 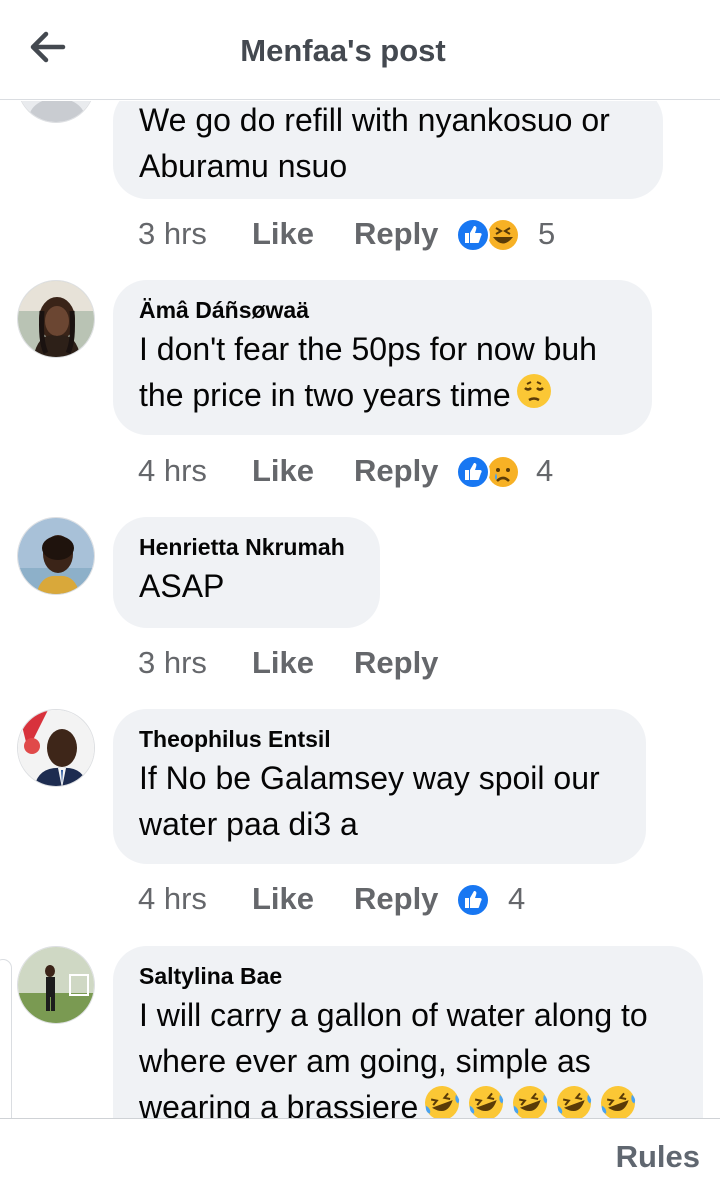 What do you see at coordinates (547, 233) in the screenshot?
I see `reaction-count: 5` at bounding box center [547, 233].